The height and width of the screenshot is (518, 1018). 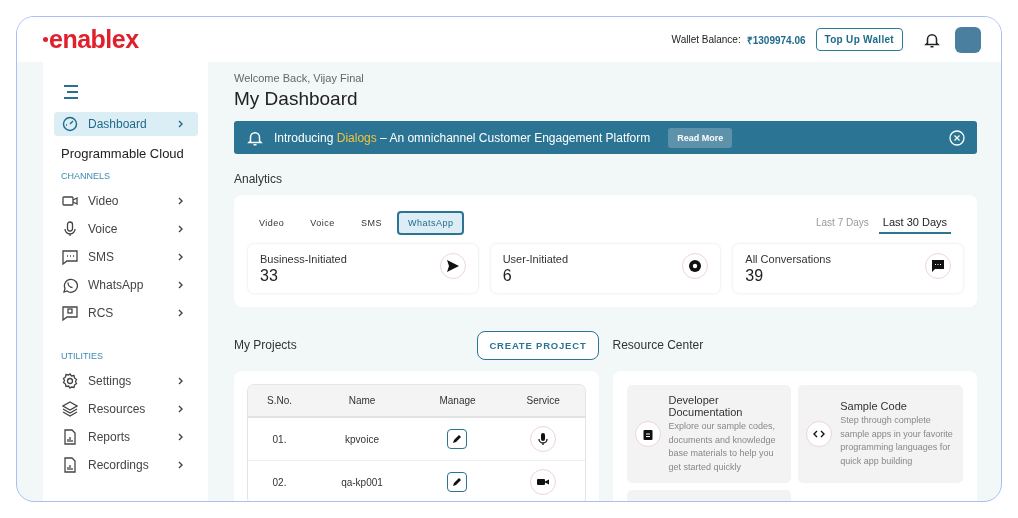 What do you see at coordinates (70, 124) in the screenshot?
I see `gauge-icon` at bounding box center [70, 124].